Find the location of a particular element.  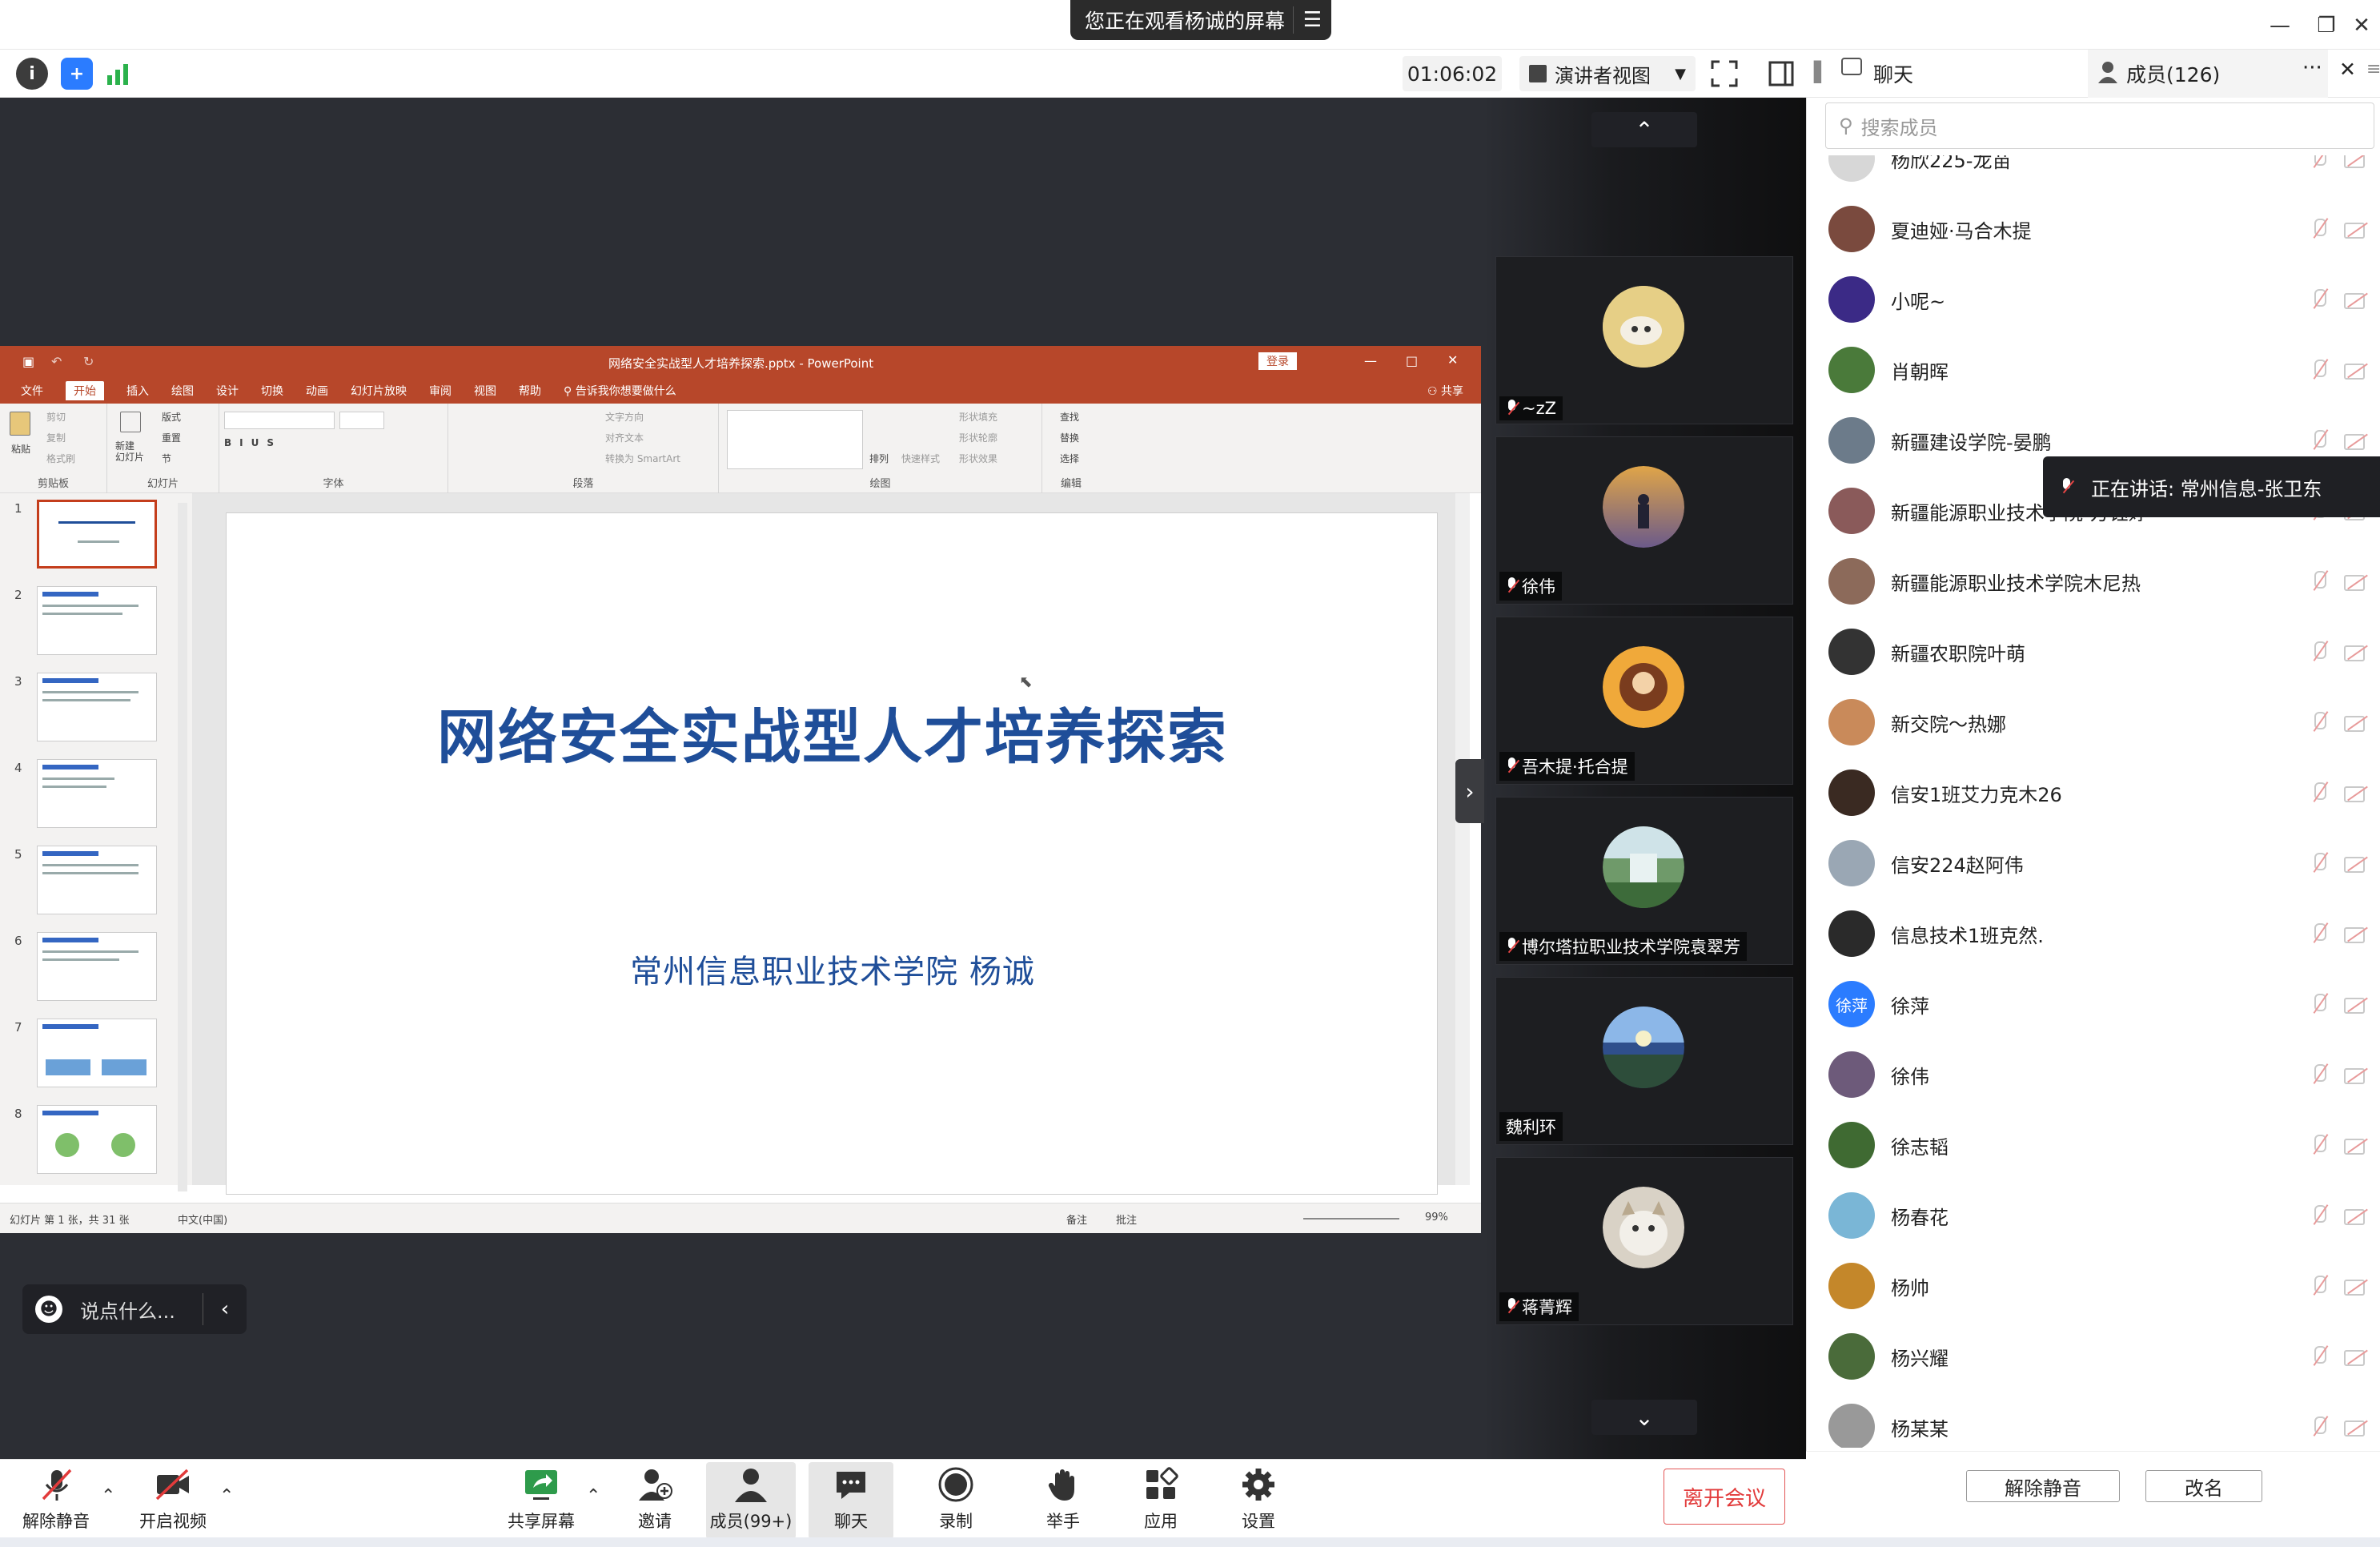

member-search-input: ⚲ 搜索成员 is located at coordinates (2099, 125).